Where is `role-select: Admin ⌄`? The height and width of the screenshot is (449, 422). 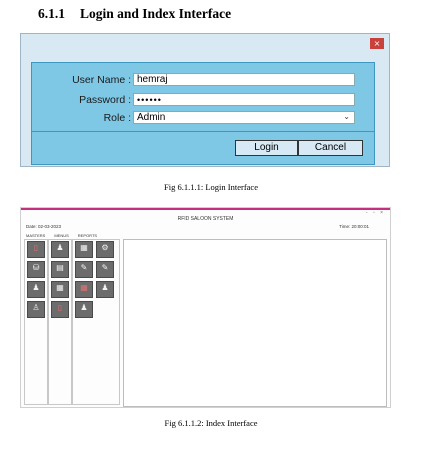 role-select: Admin ⌄ is located at coordinates (244, 117).